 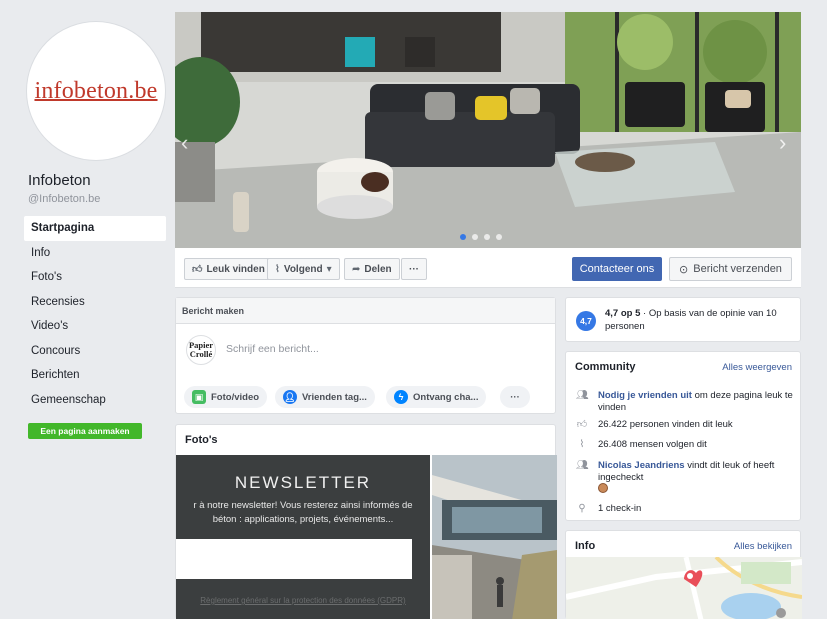 I want to click on invite-friends-link: Nodig je vrienden uit, so click(x=645, y=395).